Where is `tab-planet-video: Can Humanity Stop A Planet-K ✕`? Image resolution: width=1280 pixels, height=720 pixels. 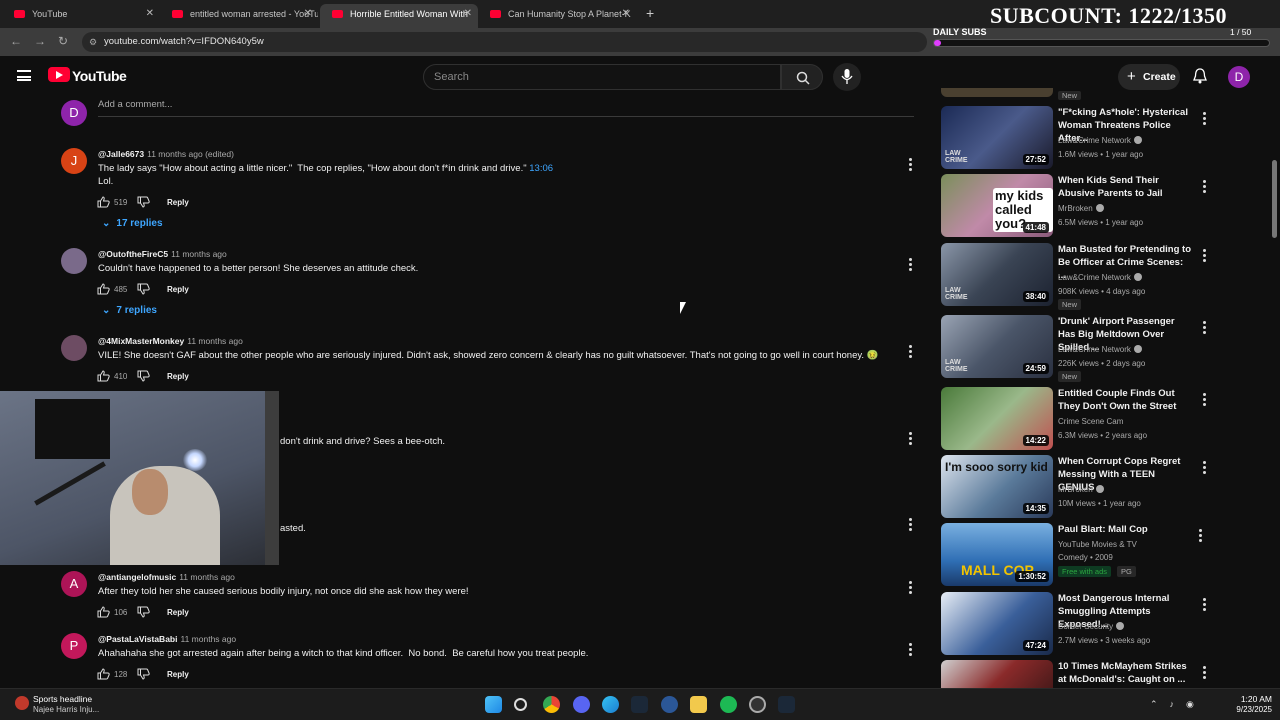
tab-planet-video: Can Humanity Stop A Planet-K ✕ is located at coordinates (557, 16).